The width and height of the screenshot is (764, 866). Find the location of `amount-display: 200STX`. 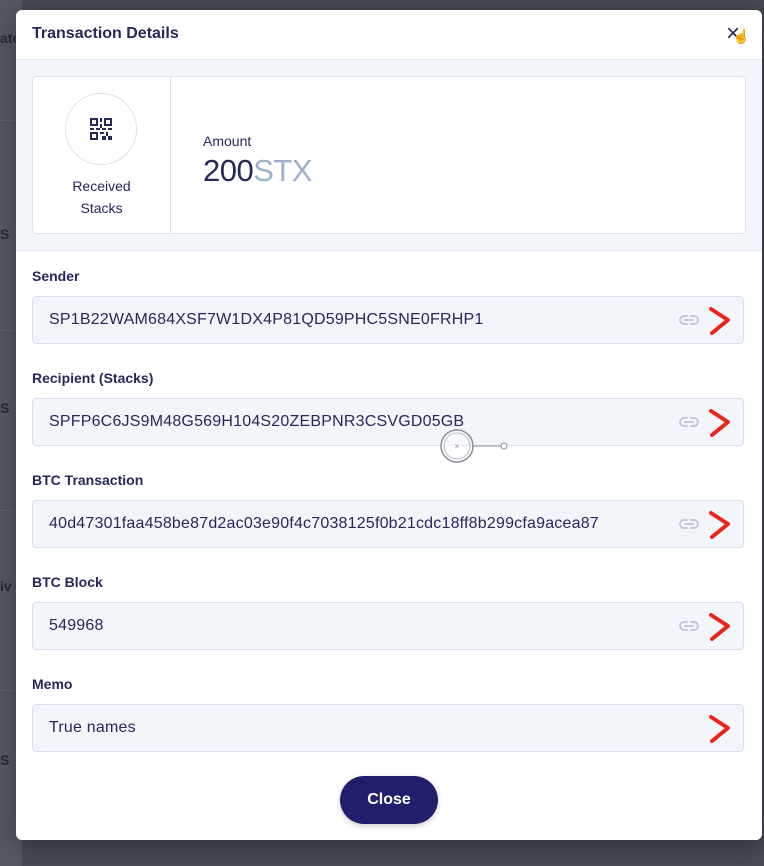

amount-display: 200STX is located at coordinates (258, 171).